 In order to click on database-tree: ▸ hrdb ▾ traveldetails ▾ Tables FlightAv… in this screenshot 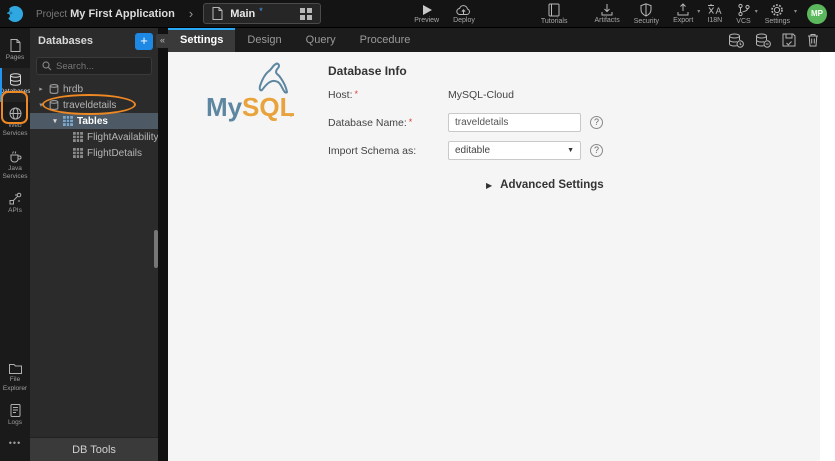, I will do `click(94, 121)`.